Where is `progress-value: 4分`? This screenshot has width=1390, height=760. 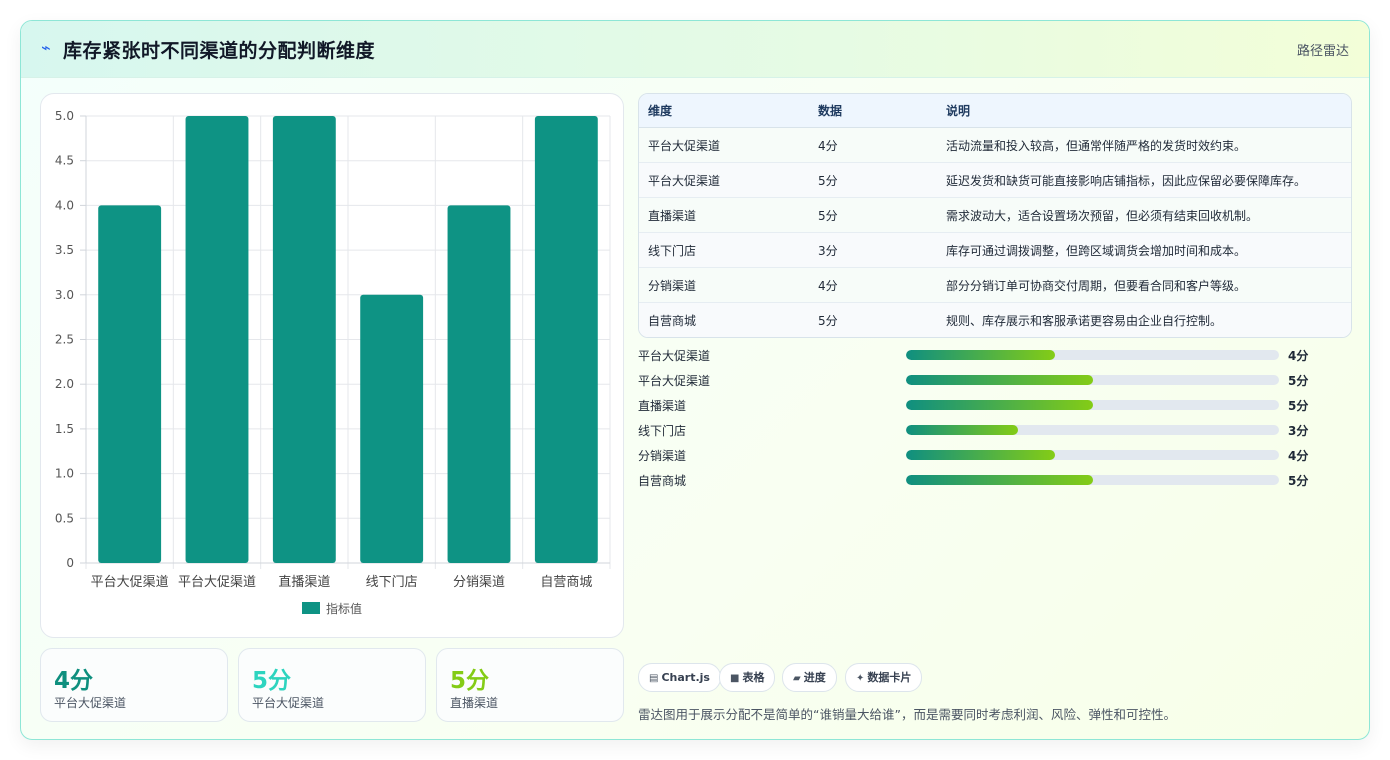
progress-value: 4分 is located at coordinates (1298, 356).